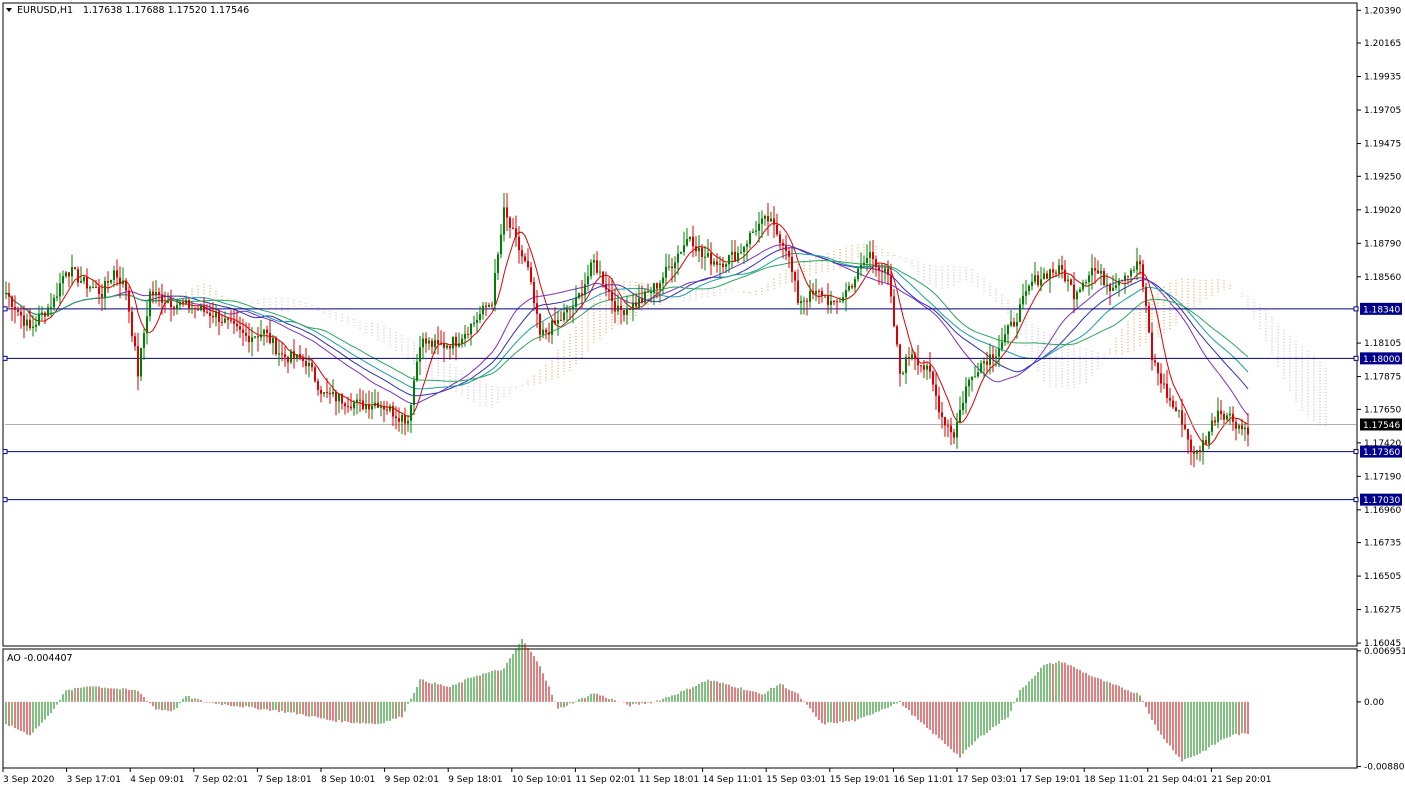  Describe the element at coordinates (923, 780) in the screenshot. I see `time-tick-label: 16 Sep 11:01` at that location.